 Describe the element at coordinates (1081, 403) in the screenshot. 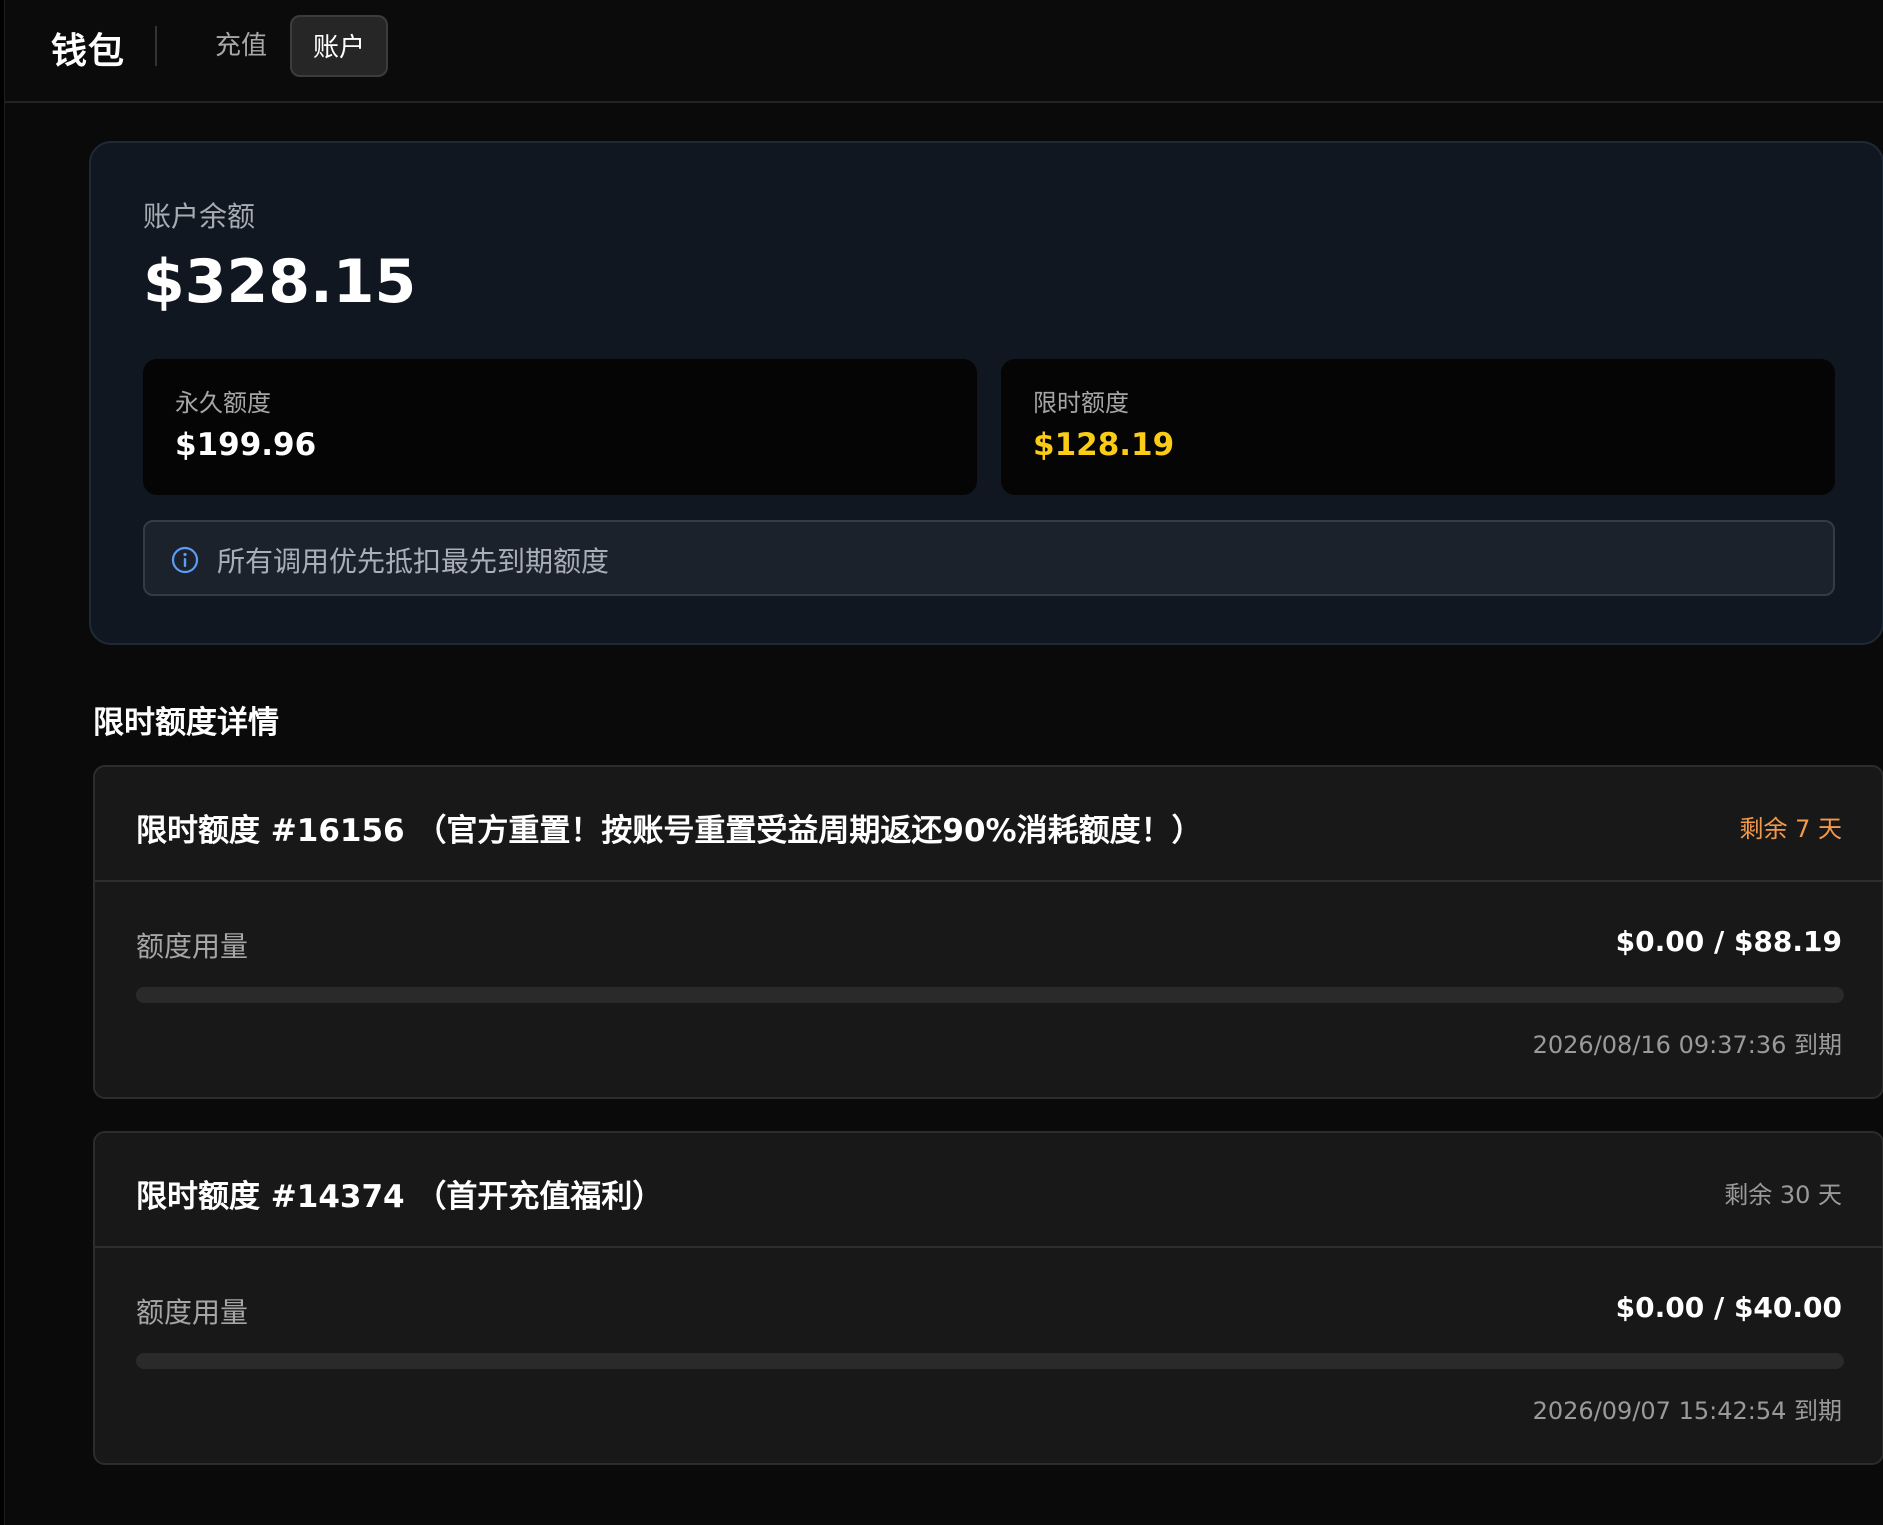

I see `limited-quota-label: 限时额度` at that location.